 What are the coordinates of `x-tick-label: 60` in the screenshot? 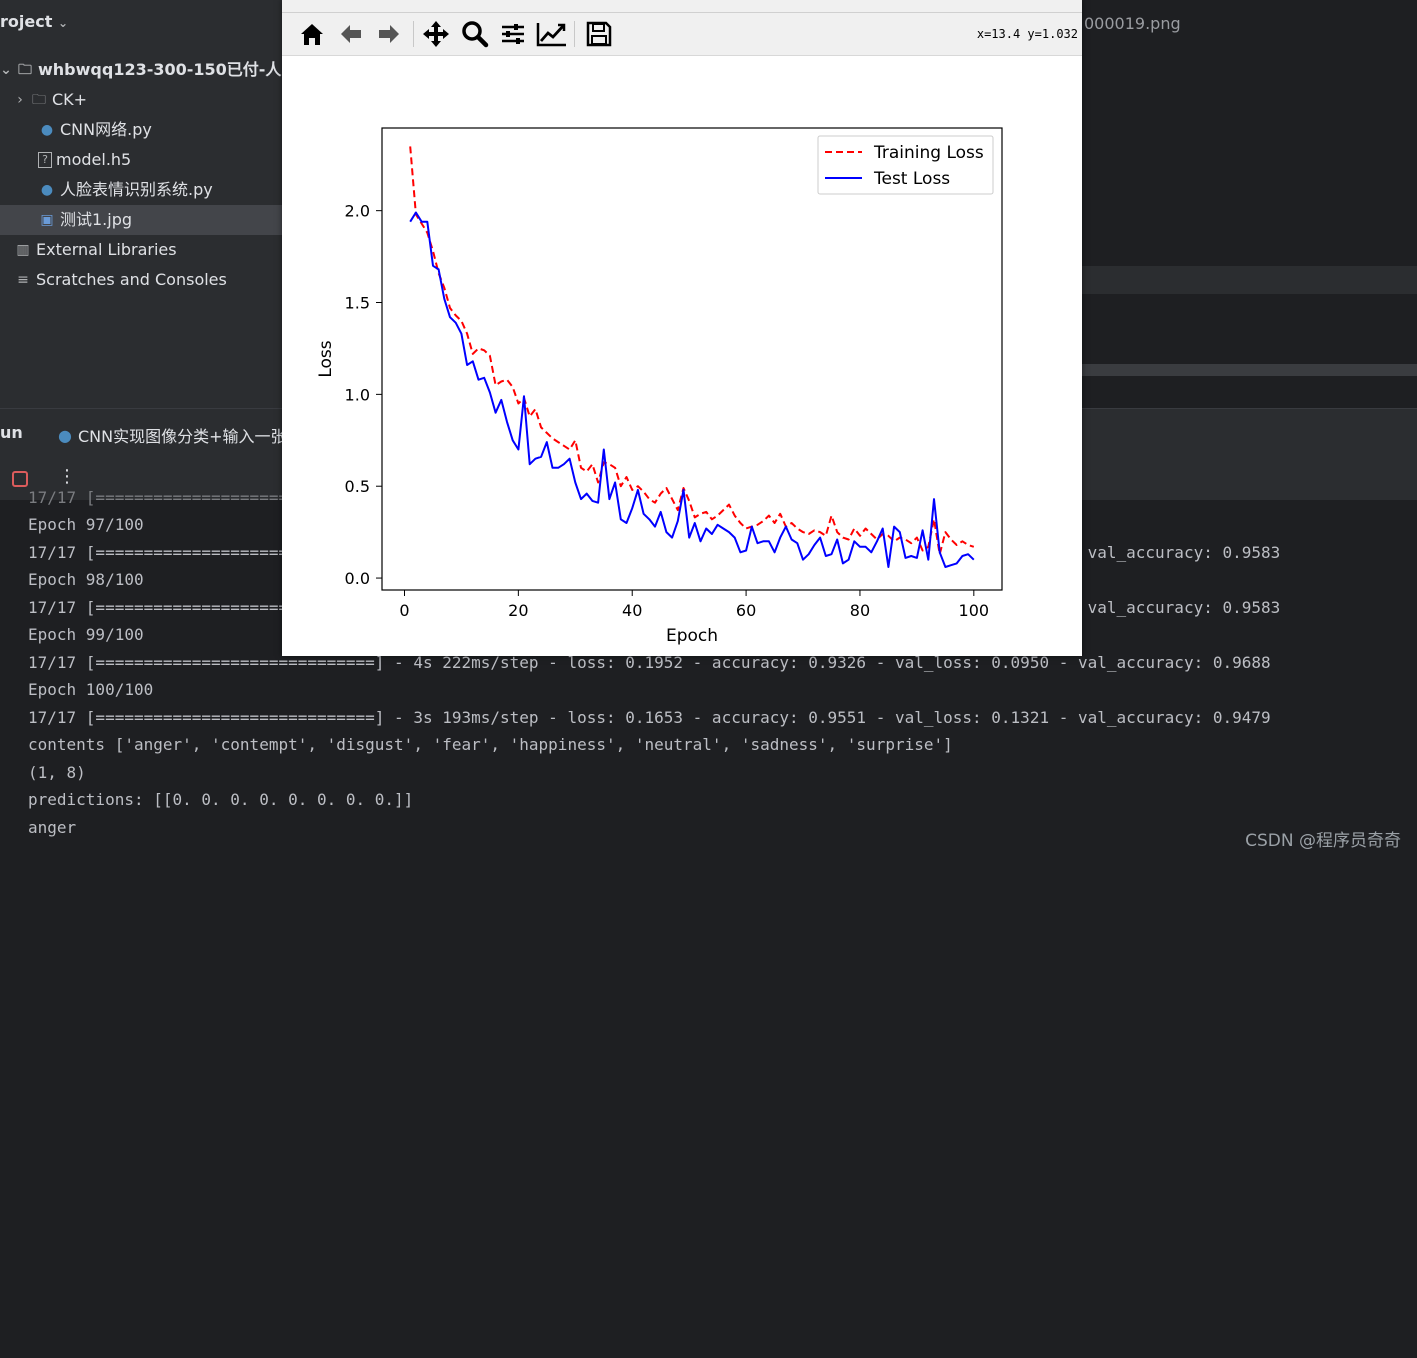 It's located at (746, 610).